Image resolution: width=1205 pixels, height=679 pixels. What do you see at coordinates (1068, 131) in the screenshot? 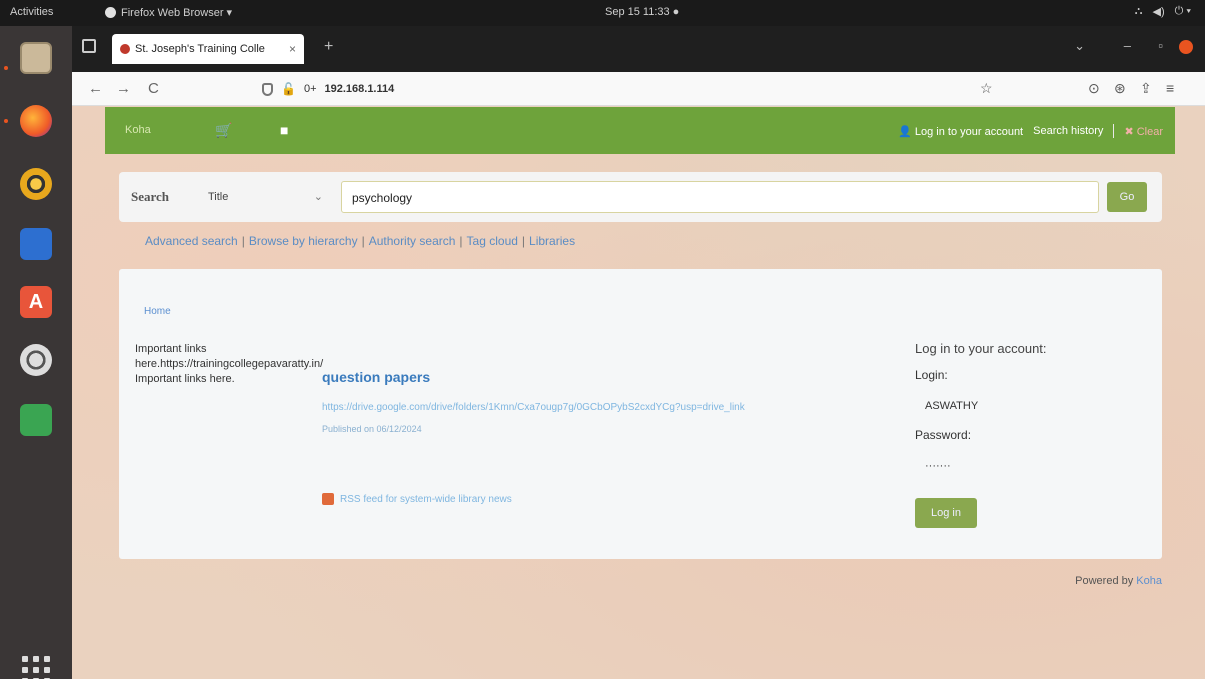
I see `search-history-link: Search history` at bounding box center [1068, 131].